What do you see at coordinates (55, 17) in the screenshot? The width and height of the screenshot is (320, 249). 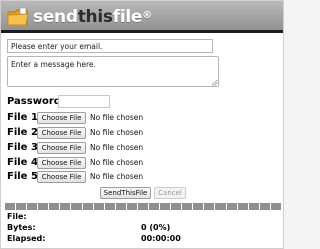 I see `brand-send: send` at bounding box center [55, 17].